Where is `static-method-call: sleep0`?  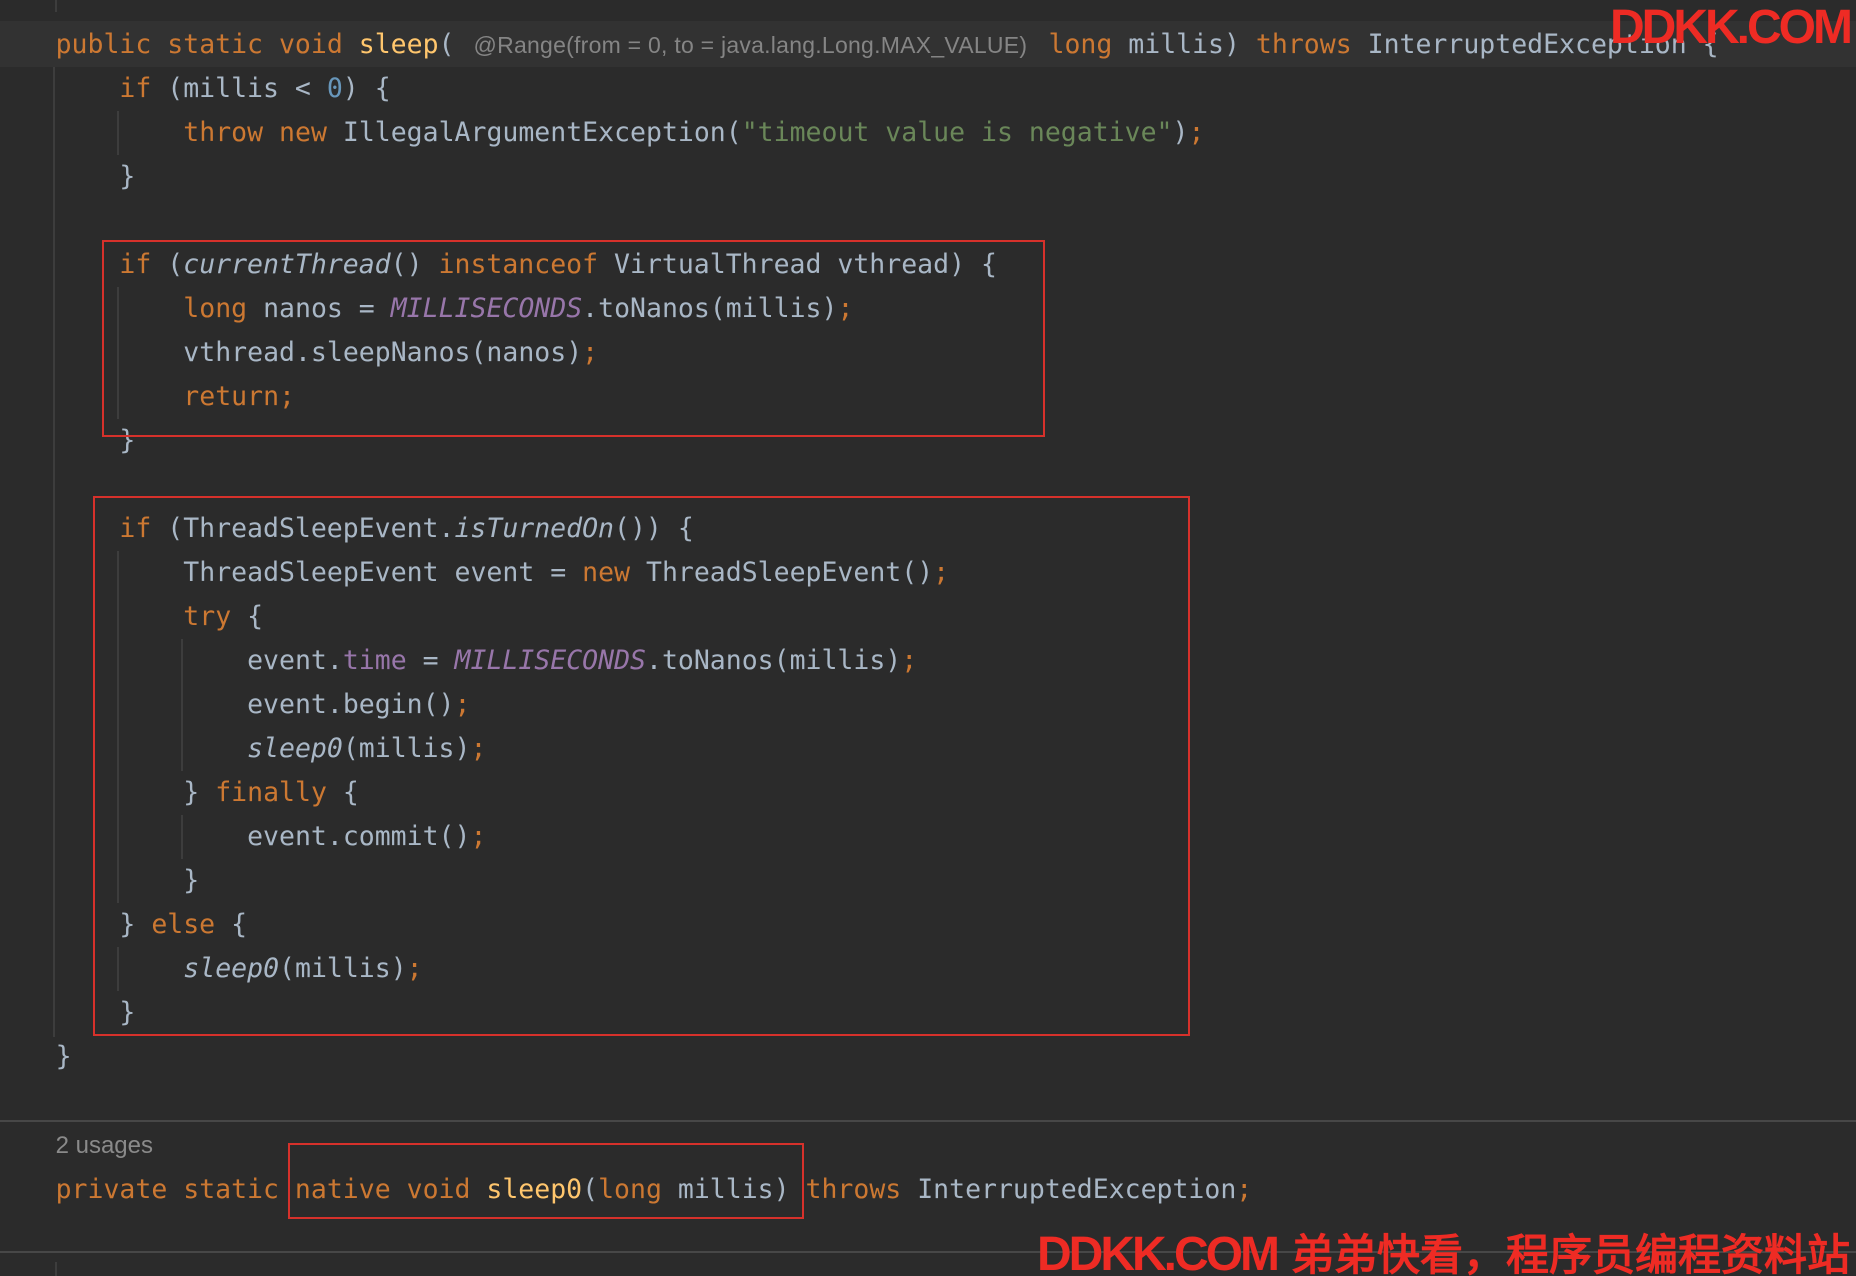 static-method-call: sleep0 is located at coordinates (231, 968).